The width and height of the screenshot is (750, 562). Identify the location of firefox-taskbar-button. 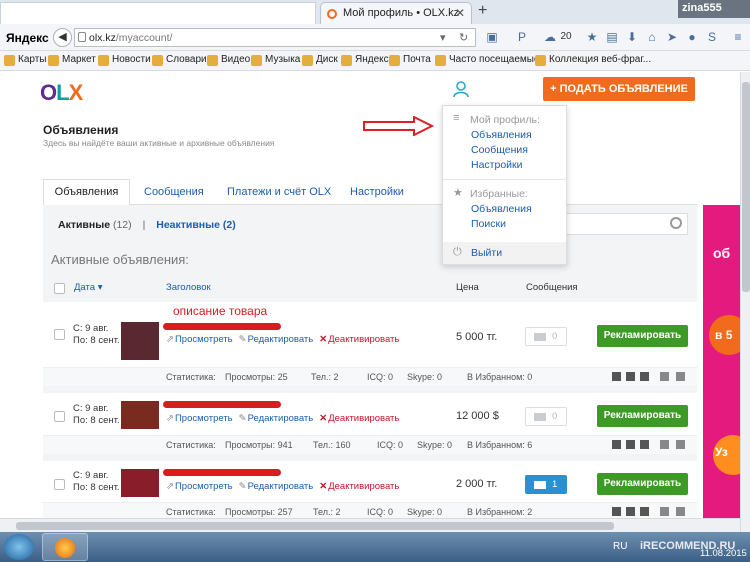
(65, 547).